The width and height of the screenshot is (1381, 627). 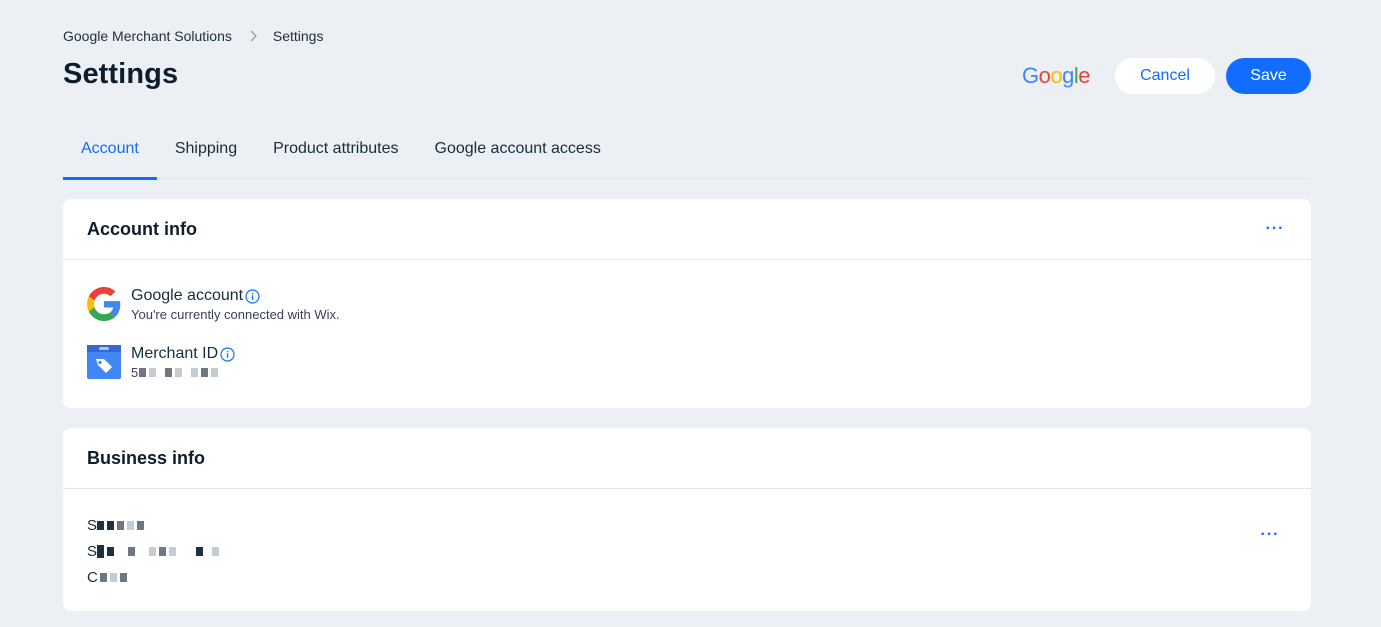 What do you see at coordinates (253, 36) in the screenshot?
I see `chevron-right-icon` at bounding box center [253, 36].